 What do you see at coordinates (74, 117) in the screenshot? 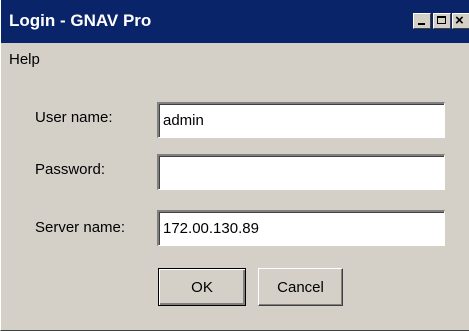
I see `username-label: User name:` at bounding box center [74, 117].